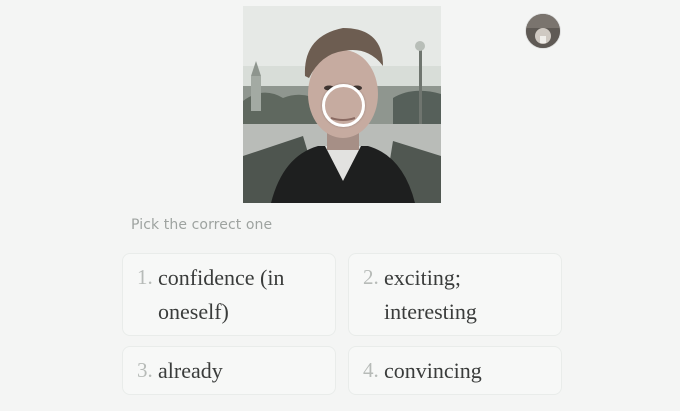 Image resolution: width=680 pixels, height=411 pixels. I want to click on answer-option-3: 3. already, so click(229, 370).